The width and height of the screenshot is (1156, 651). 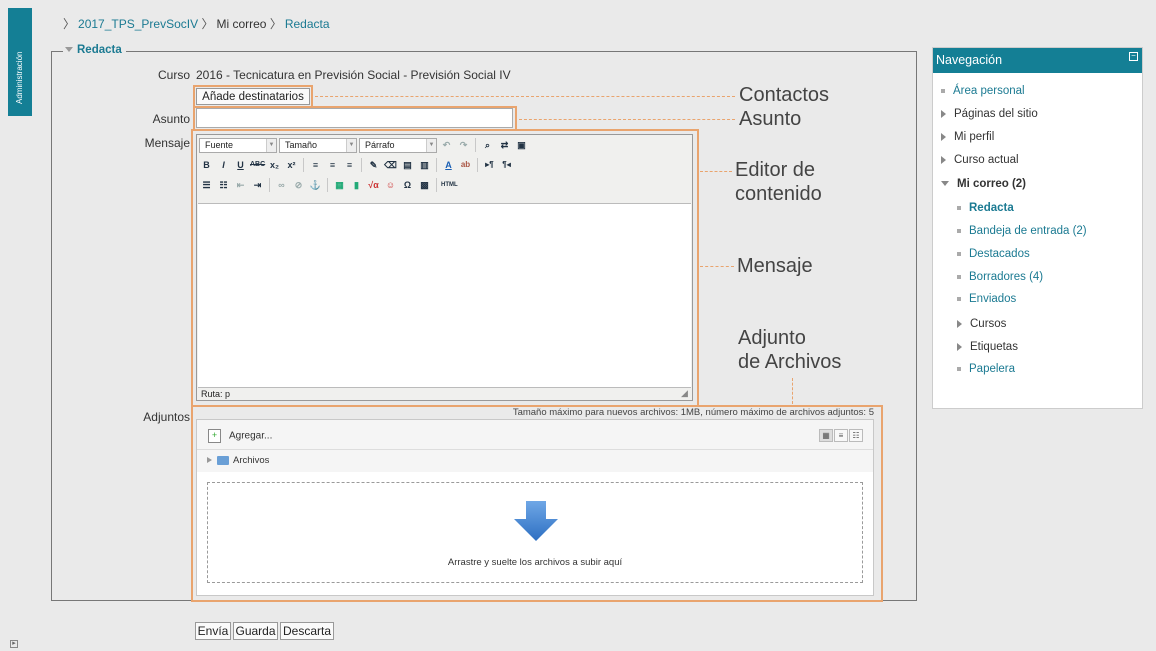 I want to click on callout-message: Mensaje, so click(x=775, y=266).